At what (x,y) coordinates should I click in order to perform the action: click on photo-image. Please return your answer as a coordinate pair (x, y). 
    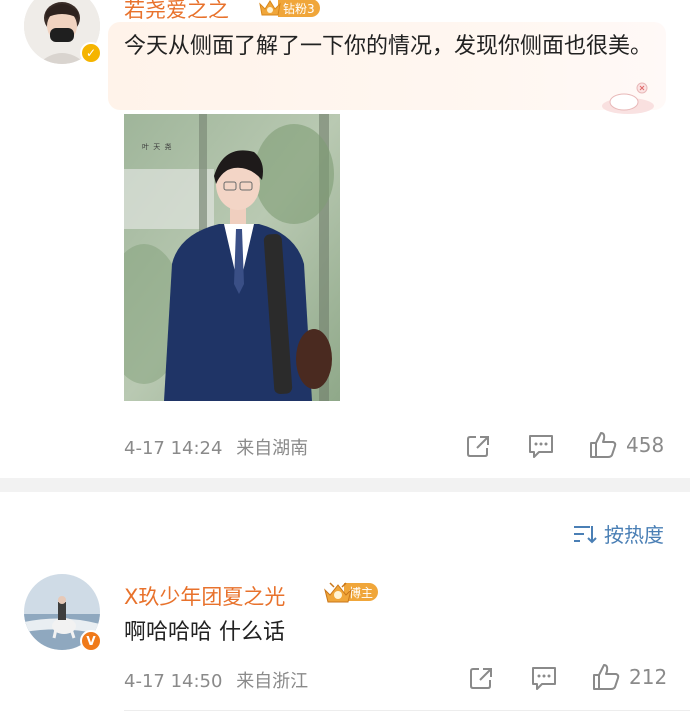
    Looking at the image, I should click on (232, 257).